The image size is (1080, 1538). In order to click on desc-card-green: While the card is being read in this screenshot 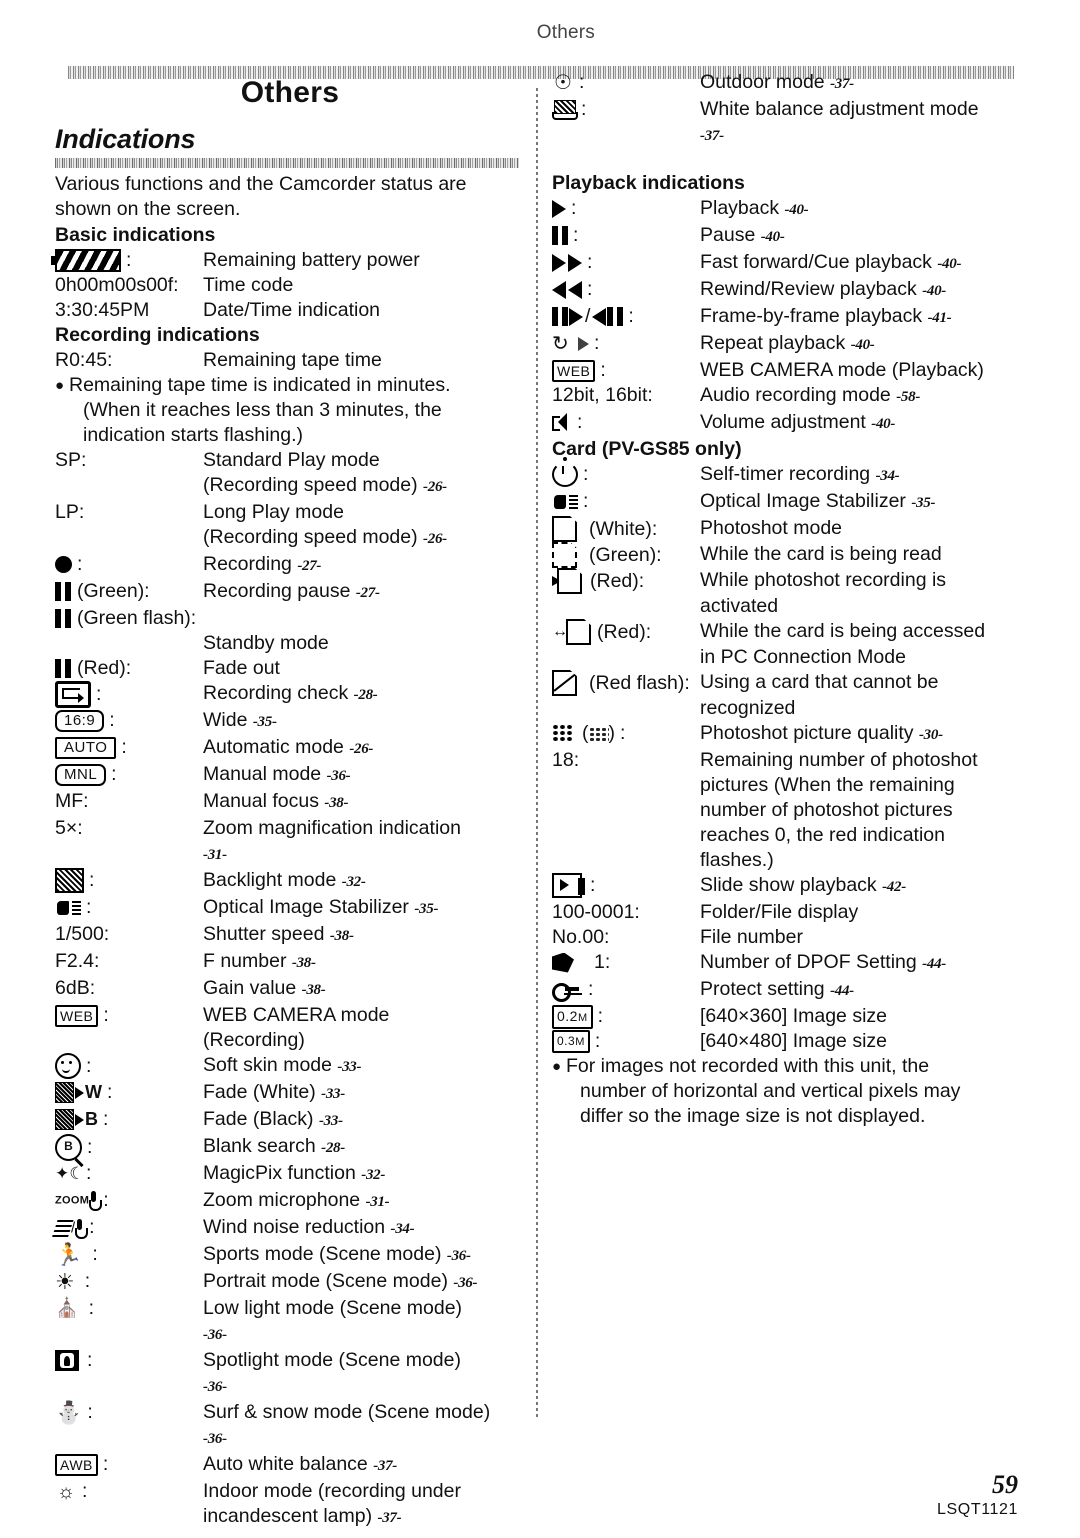, I will do `click(821, 554)`.